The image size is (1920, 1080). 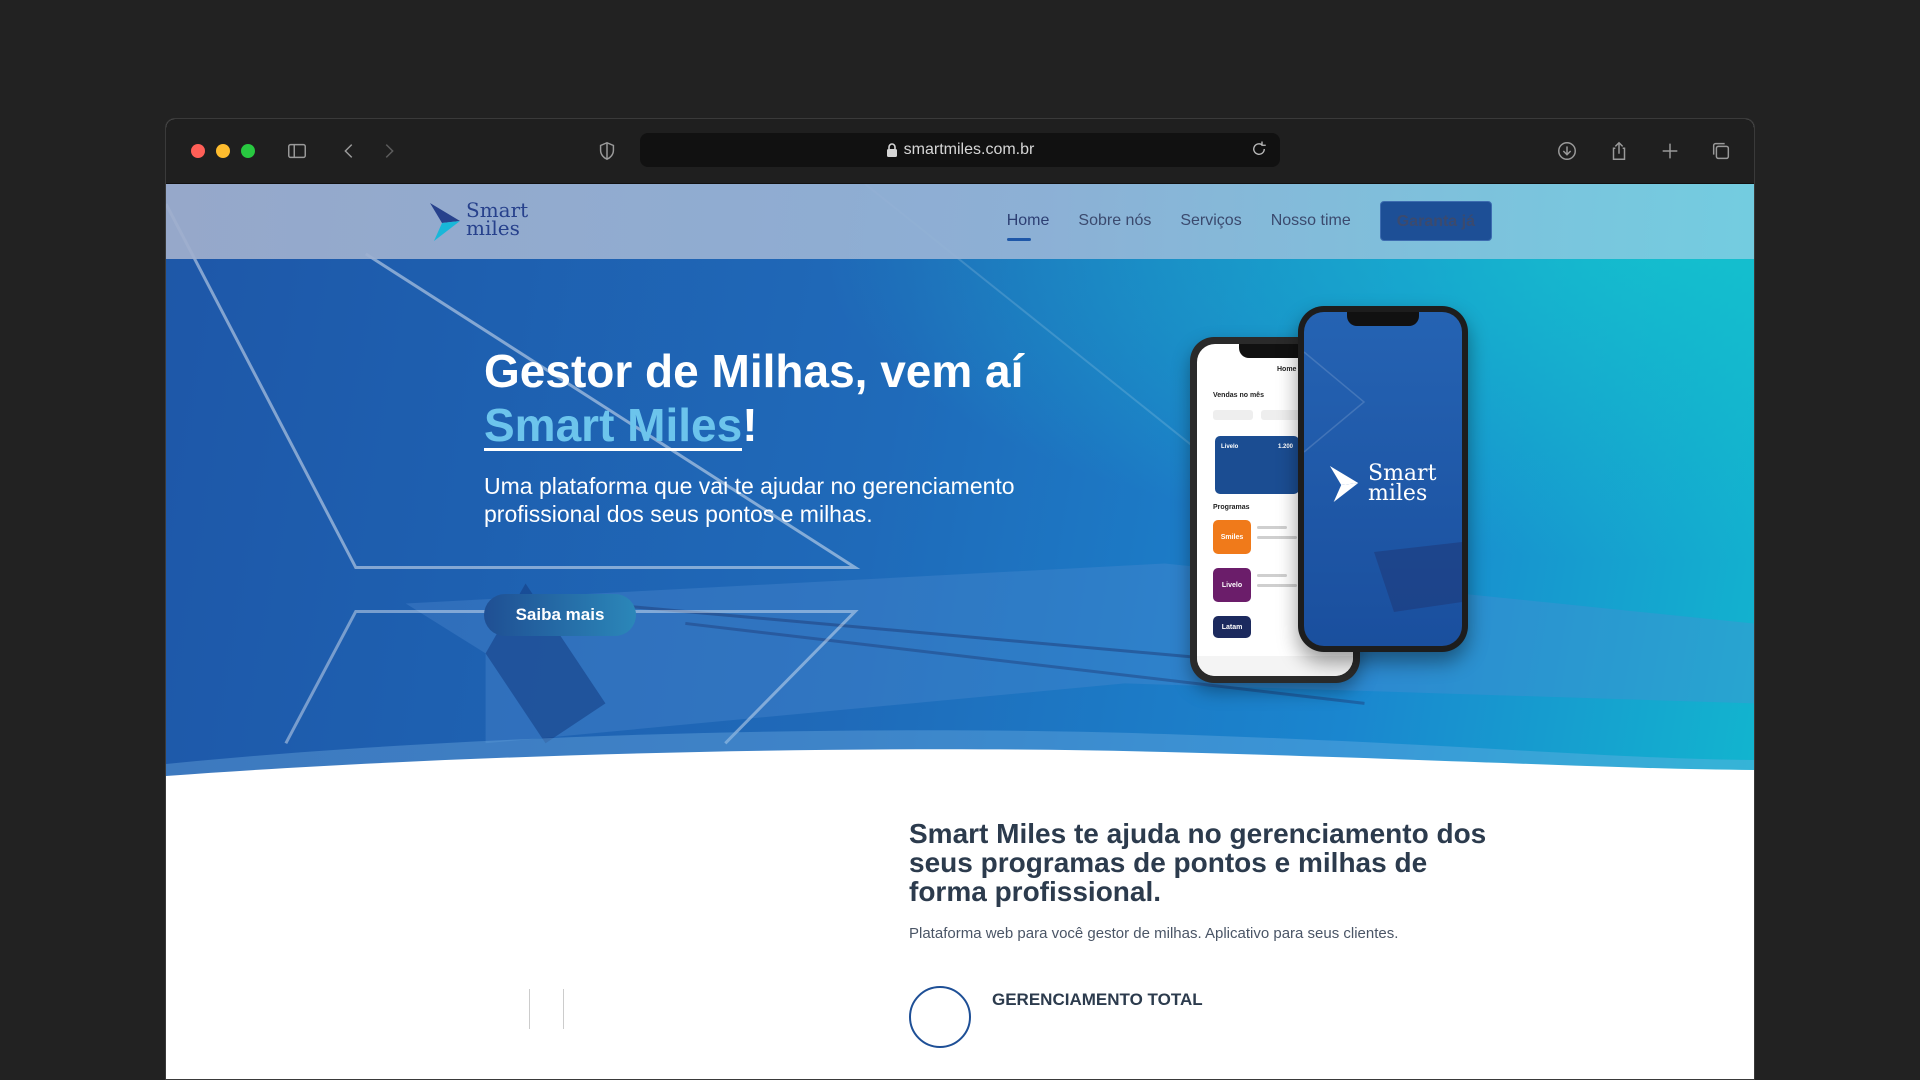 I want to click on share-icon, so click(x=1619, y=151).